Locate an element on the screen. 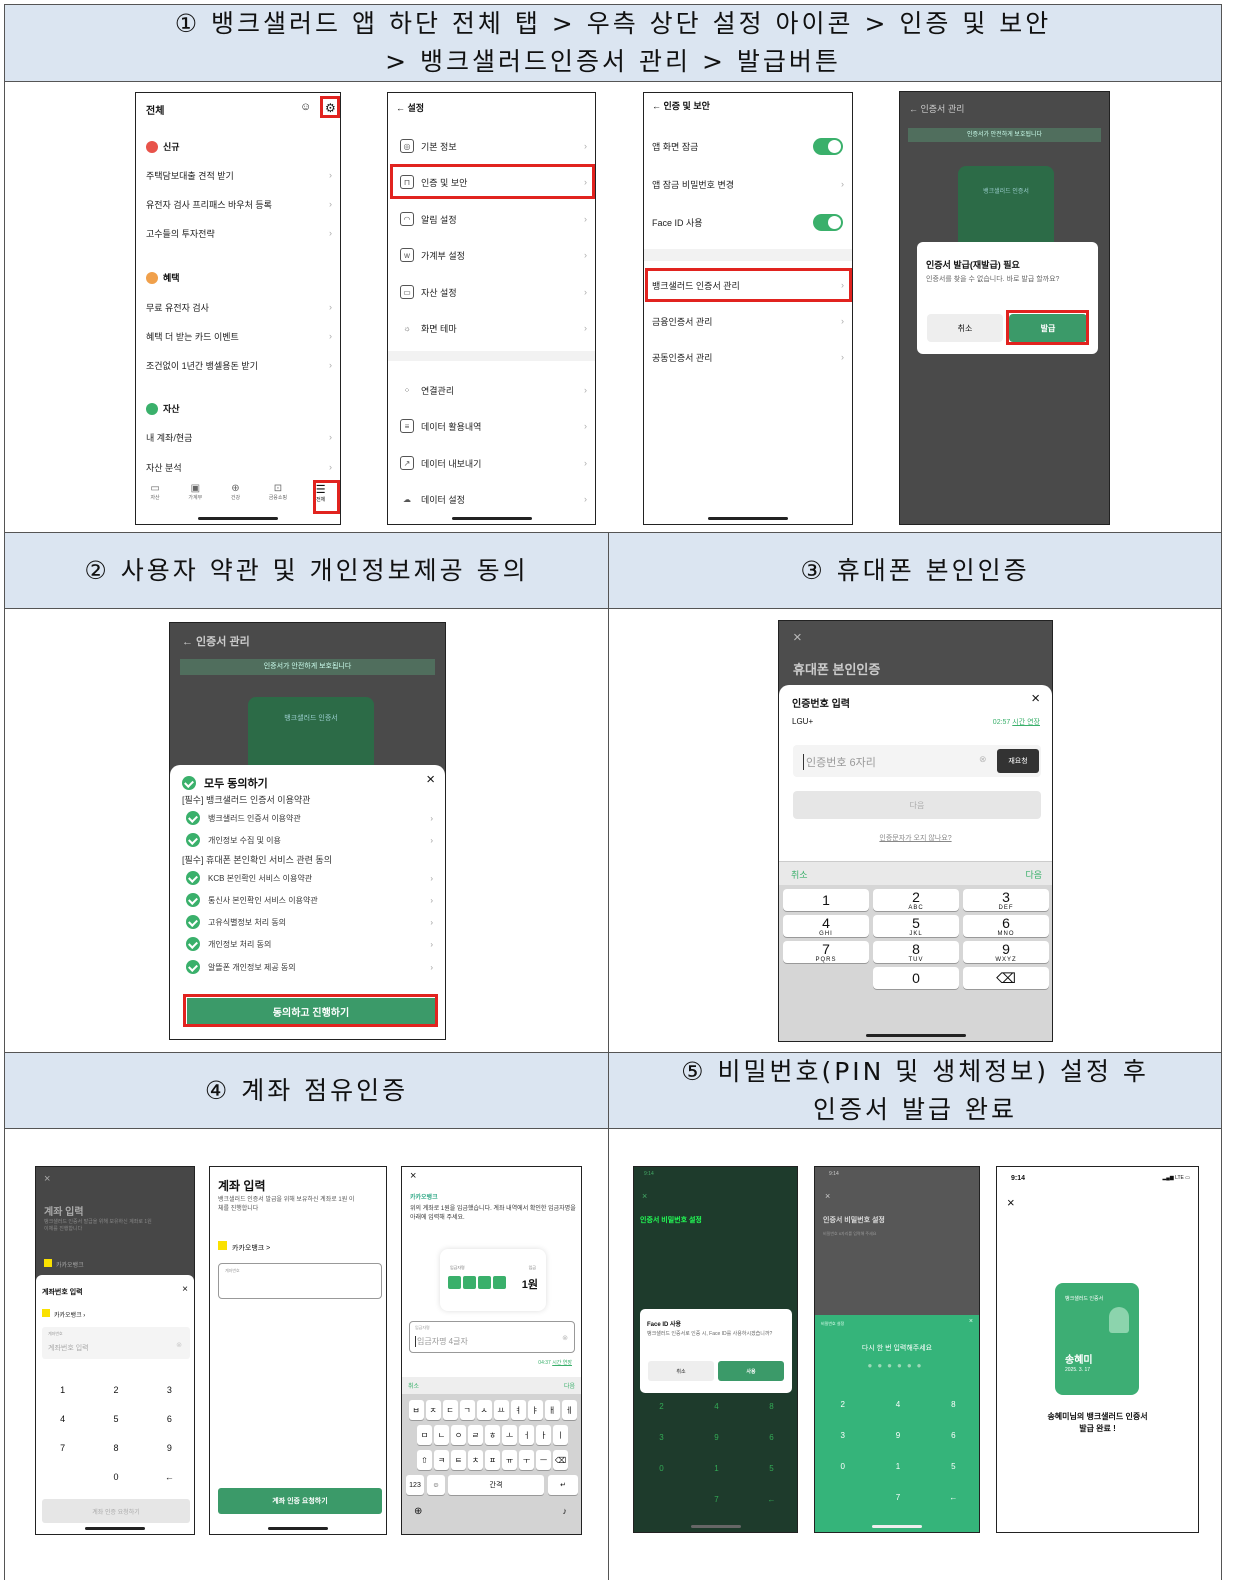 Image resolution: width=1237 pixels, height=1580 pixels. keyboard-key: ㅂ is located at coordinates (416, 1410).